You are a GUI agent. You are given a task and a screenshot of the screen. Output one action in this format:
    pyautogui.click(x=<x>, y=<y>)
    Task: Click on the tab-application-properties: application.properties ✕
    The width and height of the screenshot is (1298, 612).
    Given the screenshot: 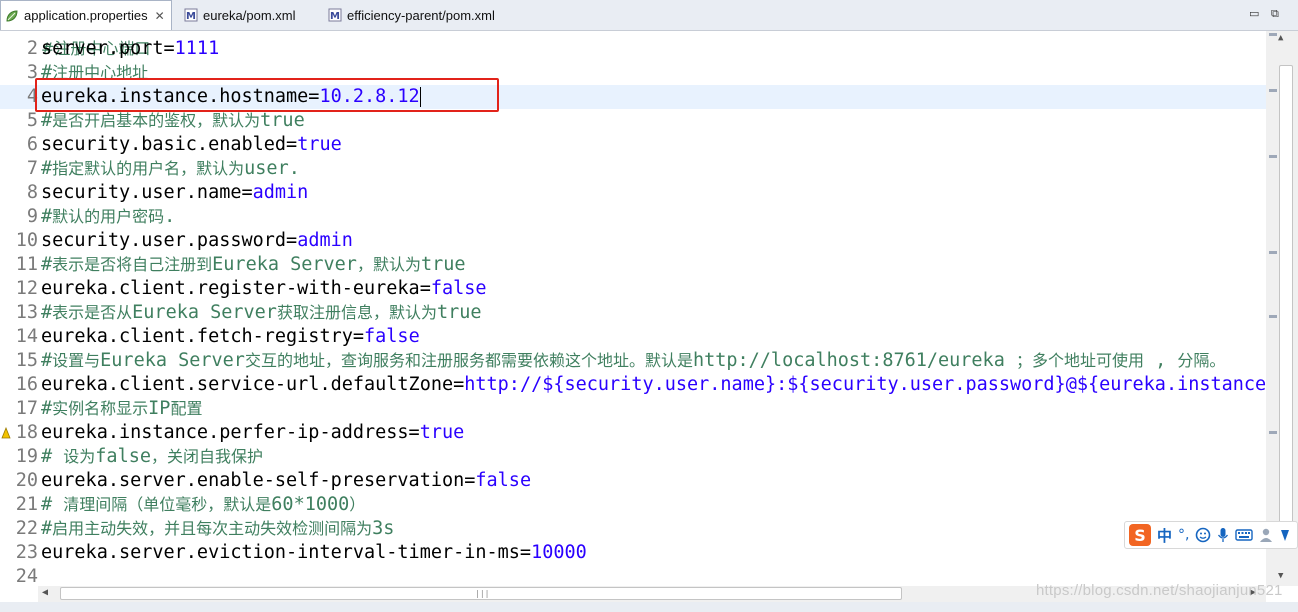 What is the action you would take?
    pyautogui.click(x=86, y=15)
    